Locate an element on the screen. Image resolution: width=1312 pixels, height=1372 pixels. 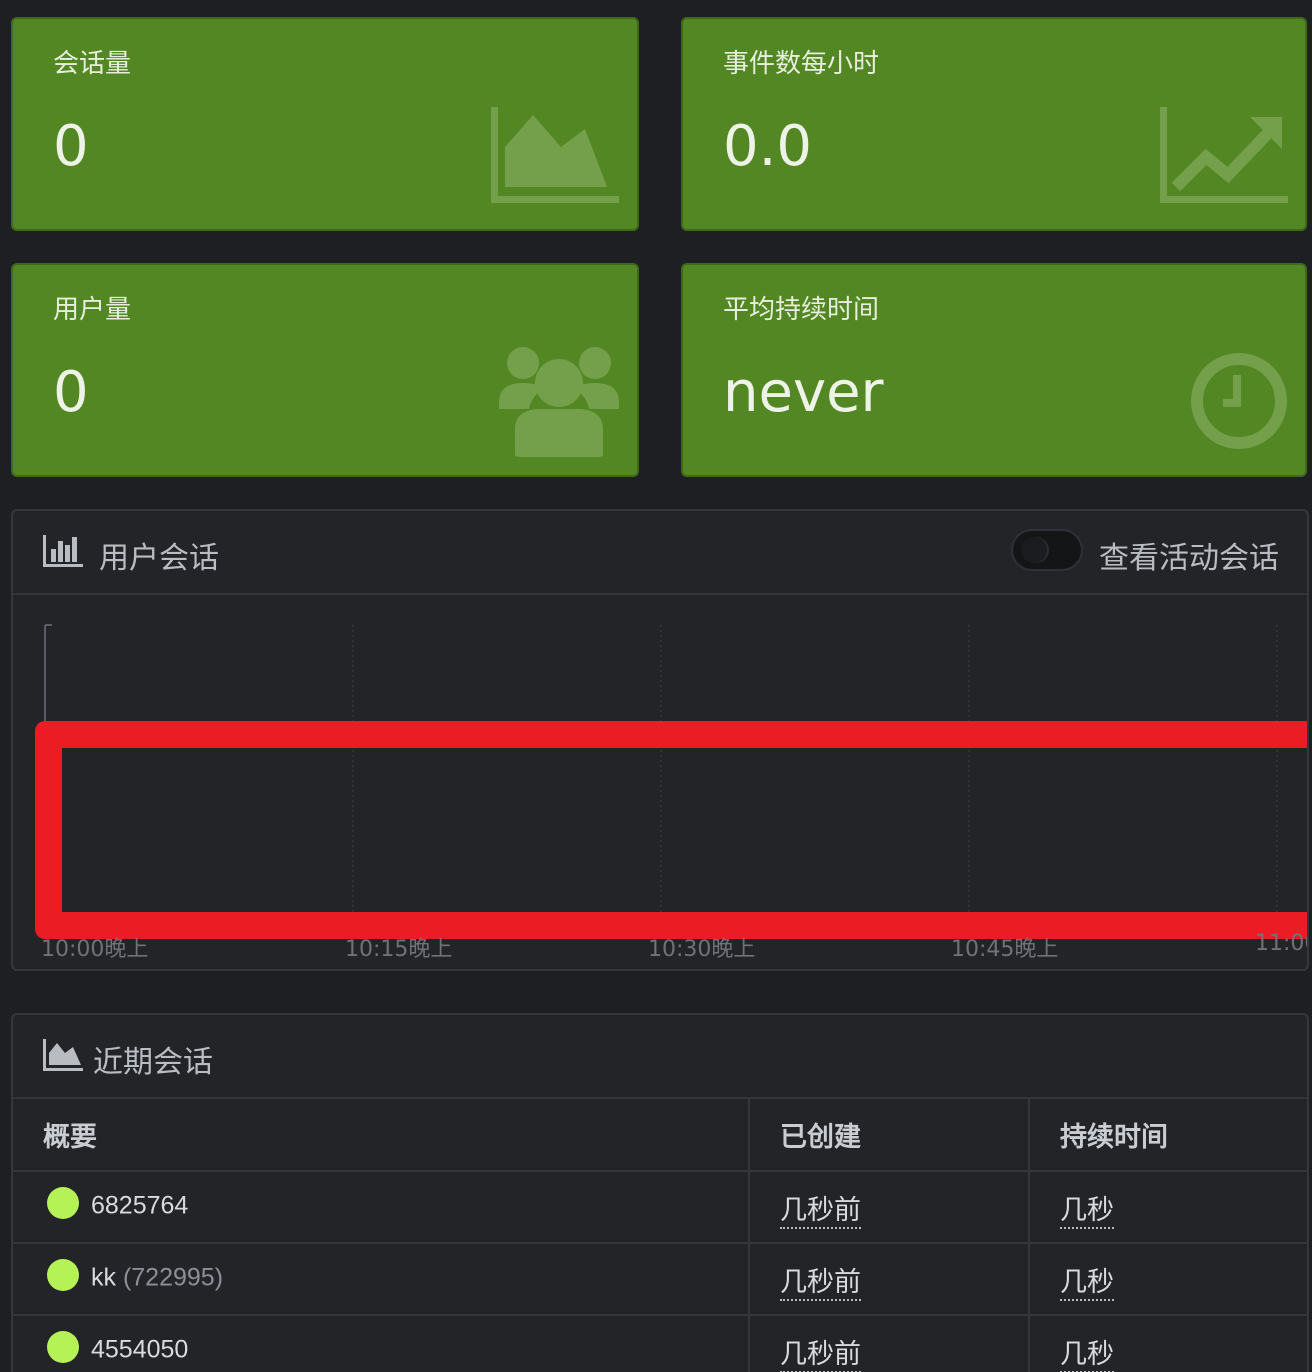
table-row: 6825764 几秒前 几秒 is located at coordinates (660, 1207).